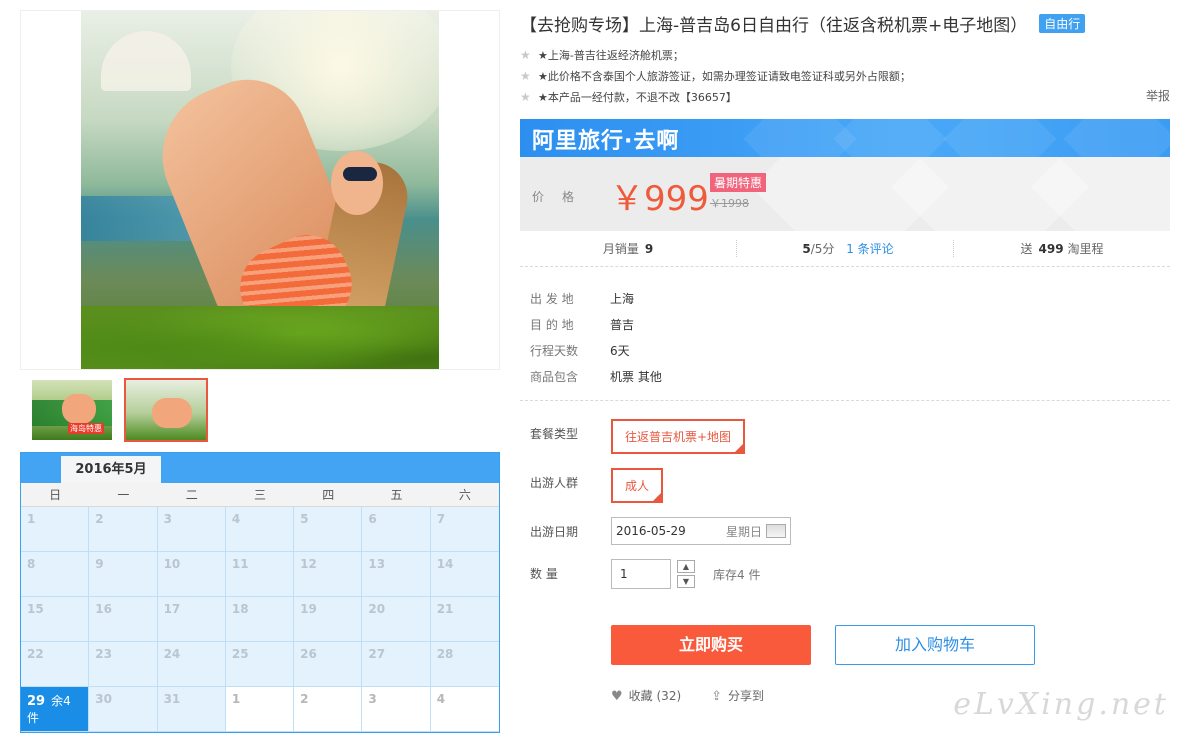 Image resolution: width=1183 pixels, height=734 pixels. What do you see at coordinates (1062, 249) in the screenshot?
I see `mileage-points: 送 499 淘里程` at bounding box center [1062, 249].